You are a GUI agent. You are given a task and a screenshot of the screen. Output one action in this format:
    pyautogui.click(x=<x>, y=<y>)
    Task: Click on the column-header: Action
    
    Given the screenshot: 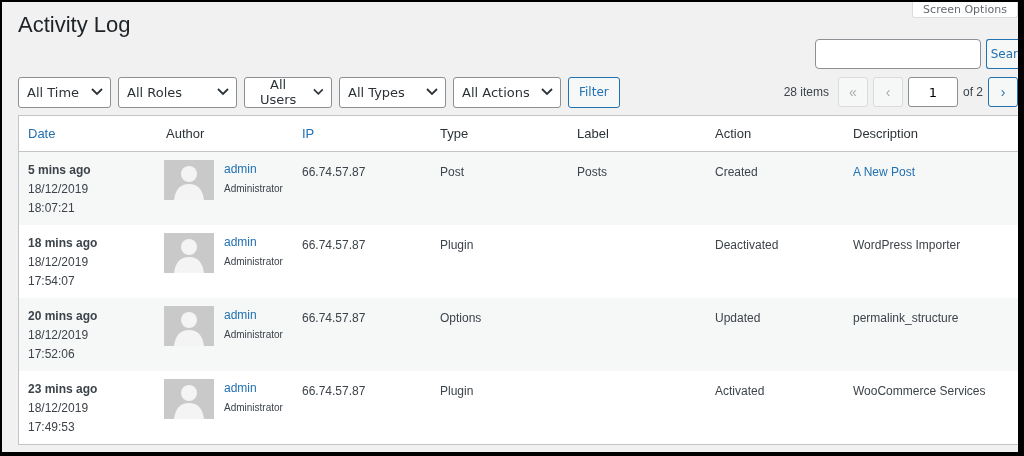 What is the action you would take?
    pyautogui.click(x=733, y=133)
    